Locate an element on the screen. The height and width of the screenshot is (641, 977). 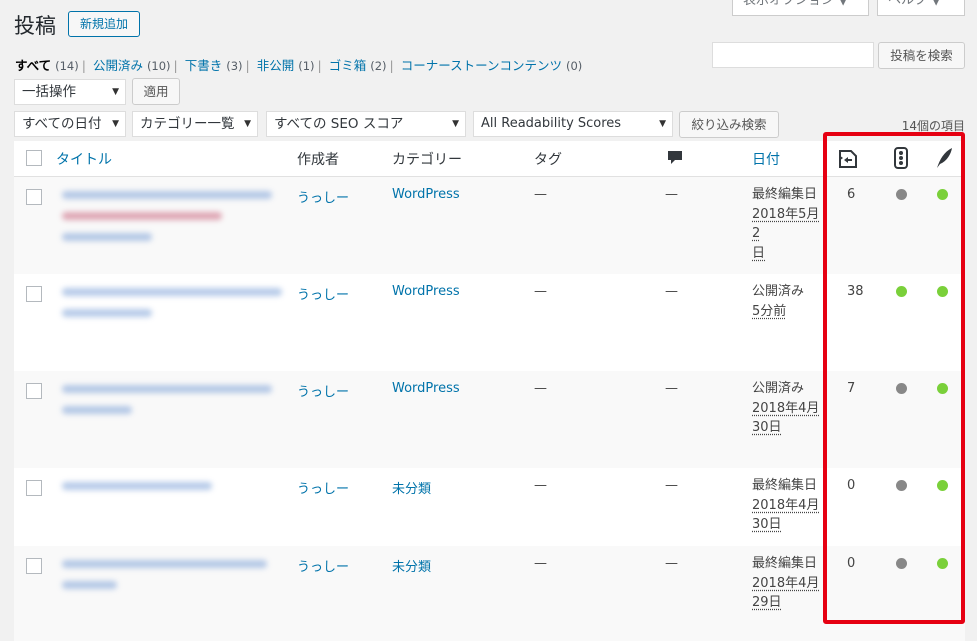
view-trash: ゴミ箱 is located at coordinates (348, 65).